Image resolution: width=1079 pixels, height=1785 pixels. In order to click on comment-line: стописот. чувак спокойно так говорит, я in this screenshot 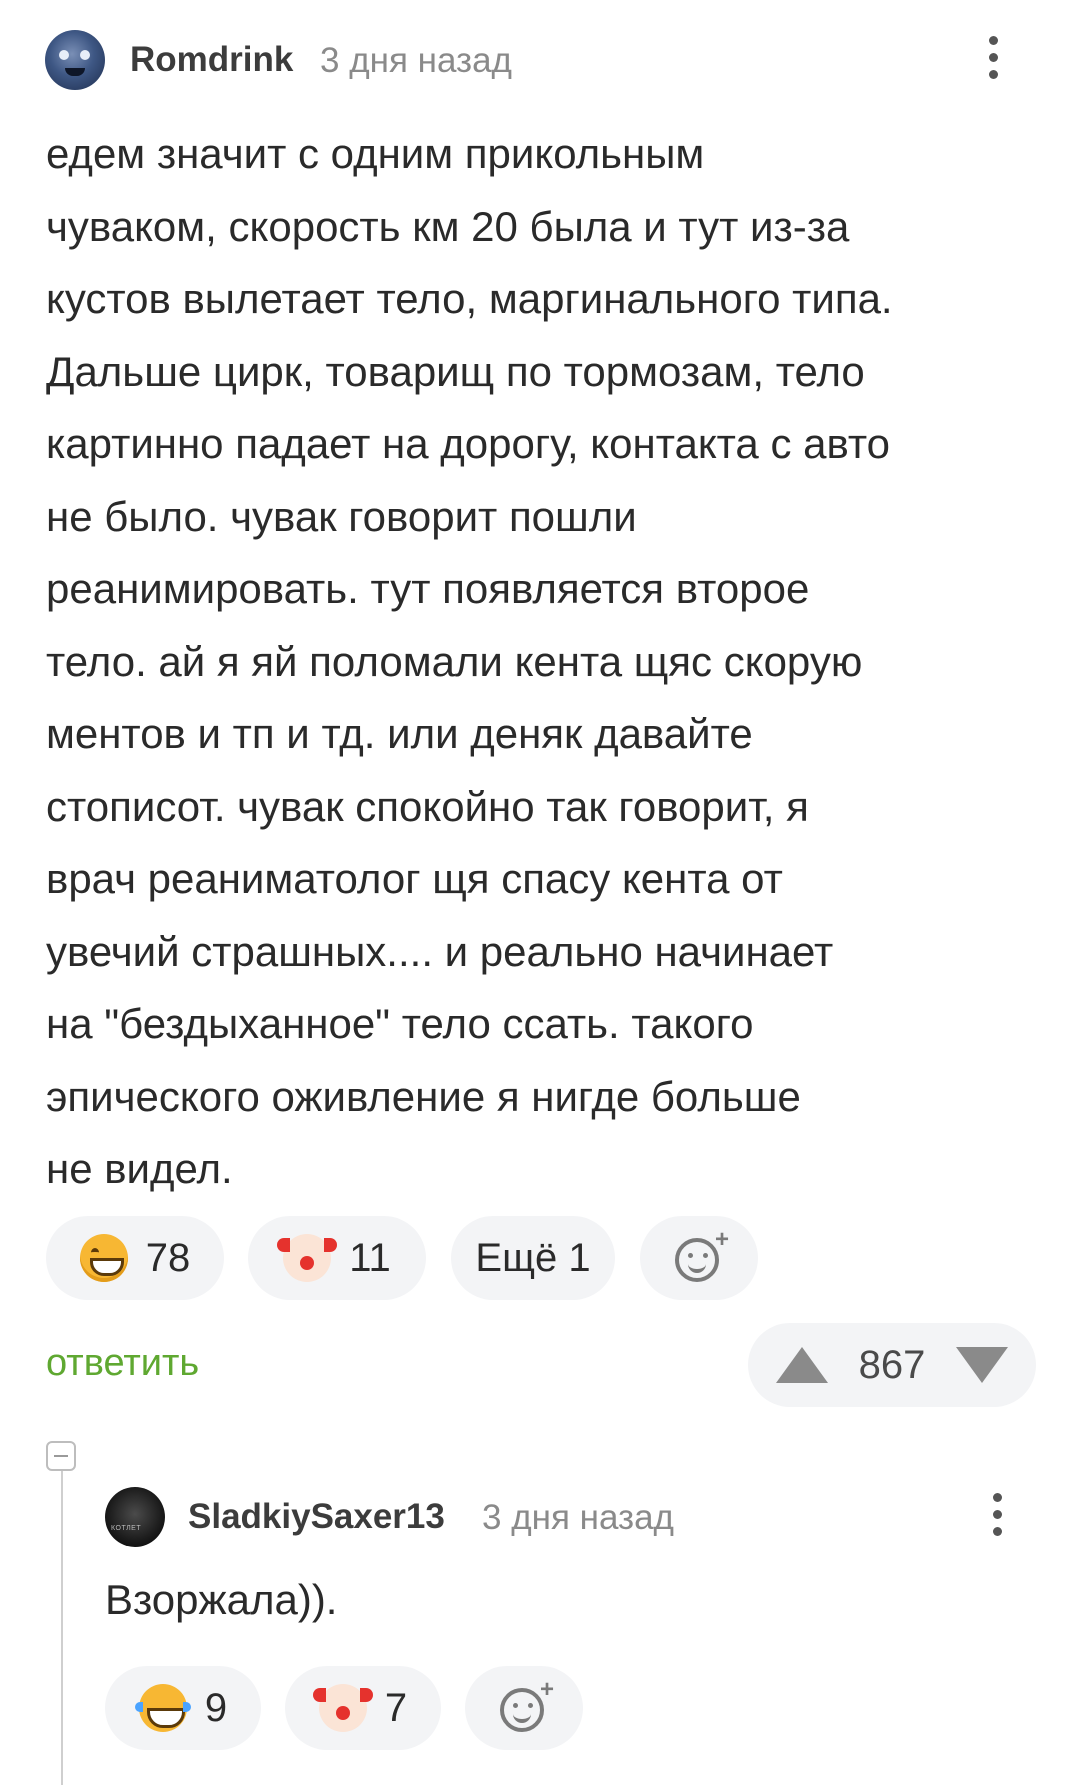, I will do `click(427, 806)`.